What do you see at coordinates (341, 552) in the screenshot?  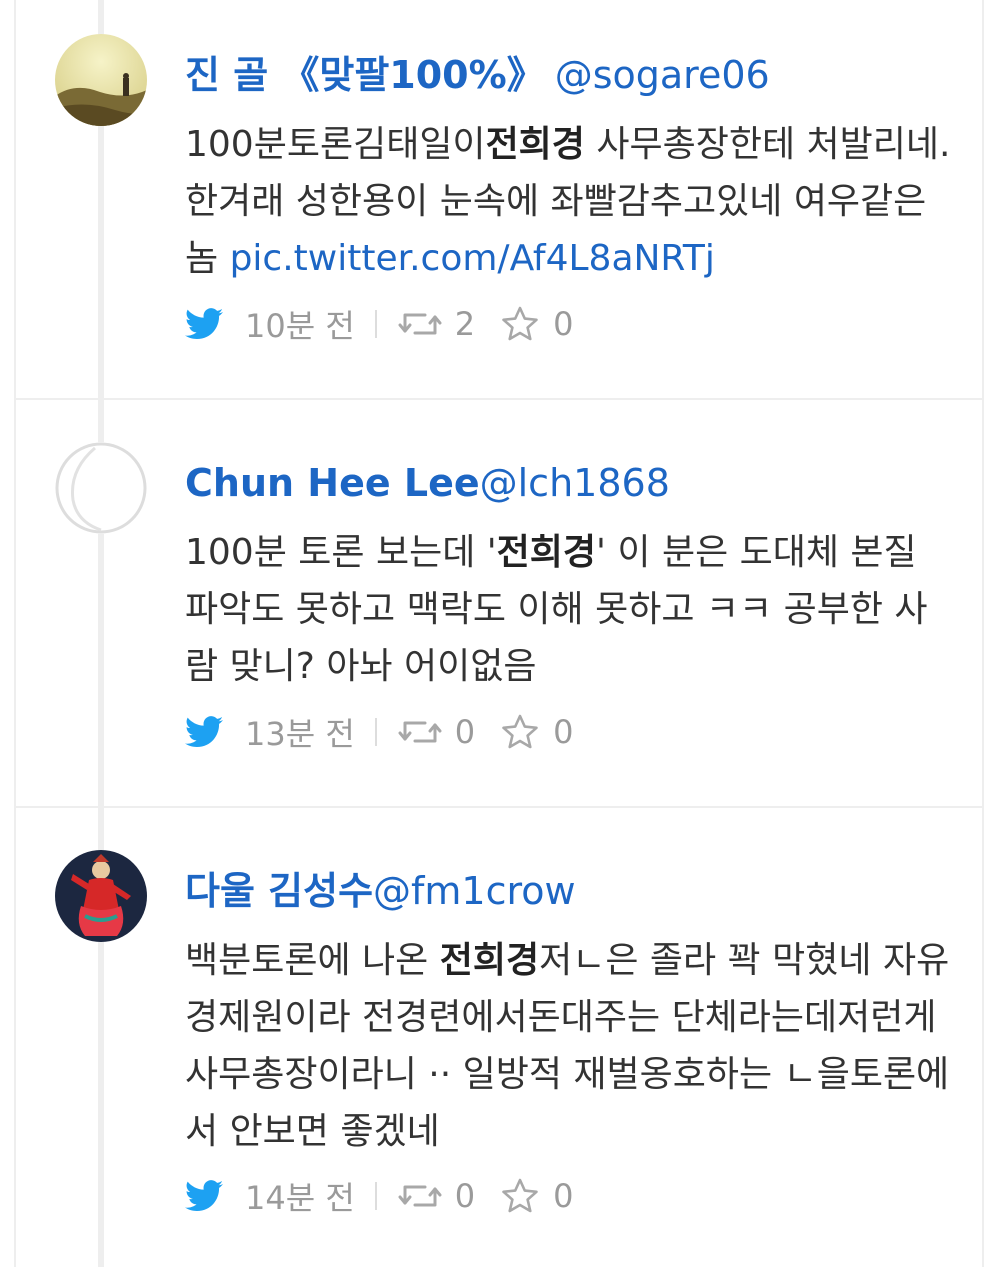 I see `tweet-text-part: 100분 토론 보는데 '` at bounding box center [341, 552].